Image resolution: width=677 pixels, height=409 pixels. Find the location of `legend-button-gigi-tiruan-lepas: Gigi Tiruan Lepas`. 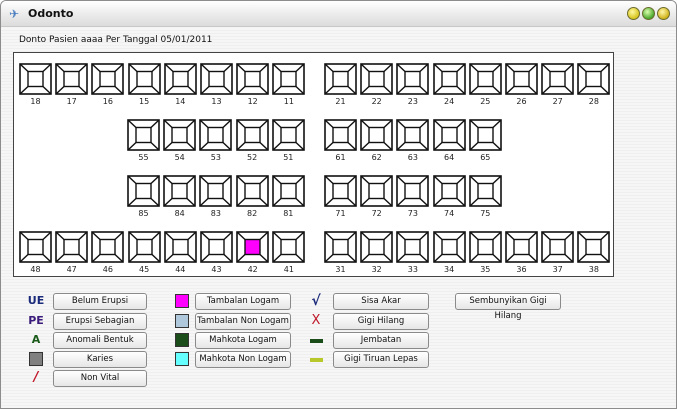

legend-button-gigi-tiruan-lepas: Gigi Tiruan Lepas is located at coordinates (381, 359).